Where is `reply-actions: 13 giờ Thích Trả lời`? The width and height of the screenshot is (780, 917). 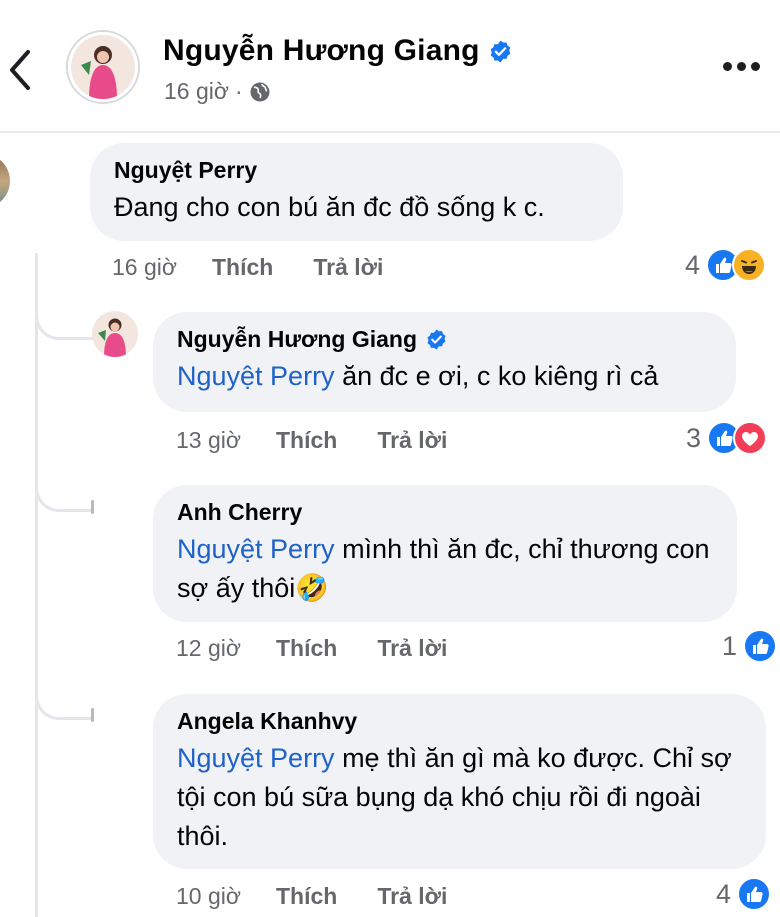 reply-actions: 13 giờ Thích Trả lời is located at coordinates (311, 440).